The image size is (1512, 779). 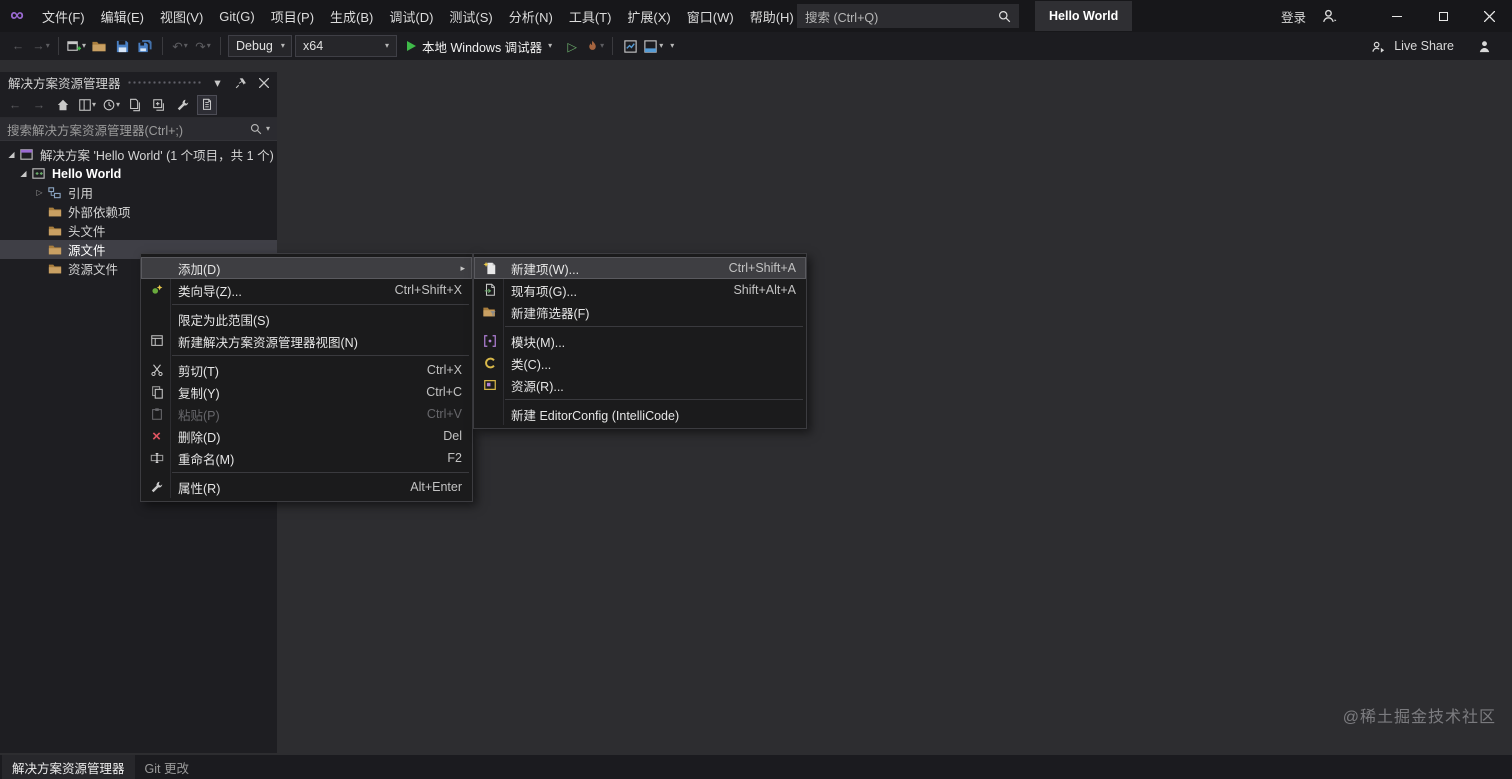 I want to click on live-share-icon, so click(x=1378, y=46).